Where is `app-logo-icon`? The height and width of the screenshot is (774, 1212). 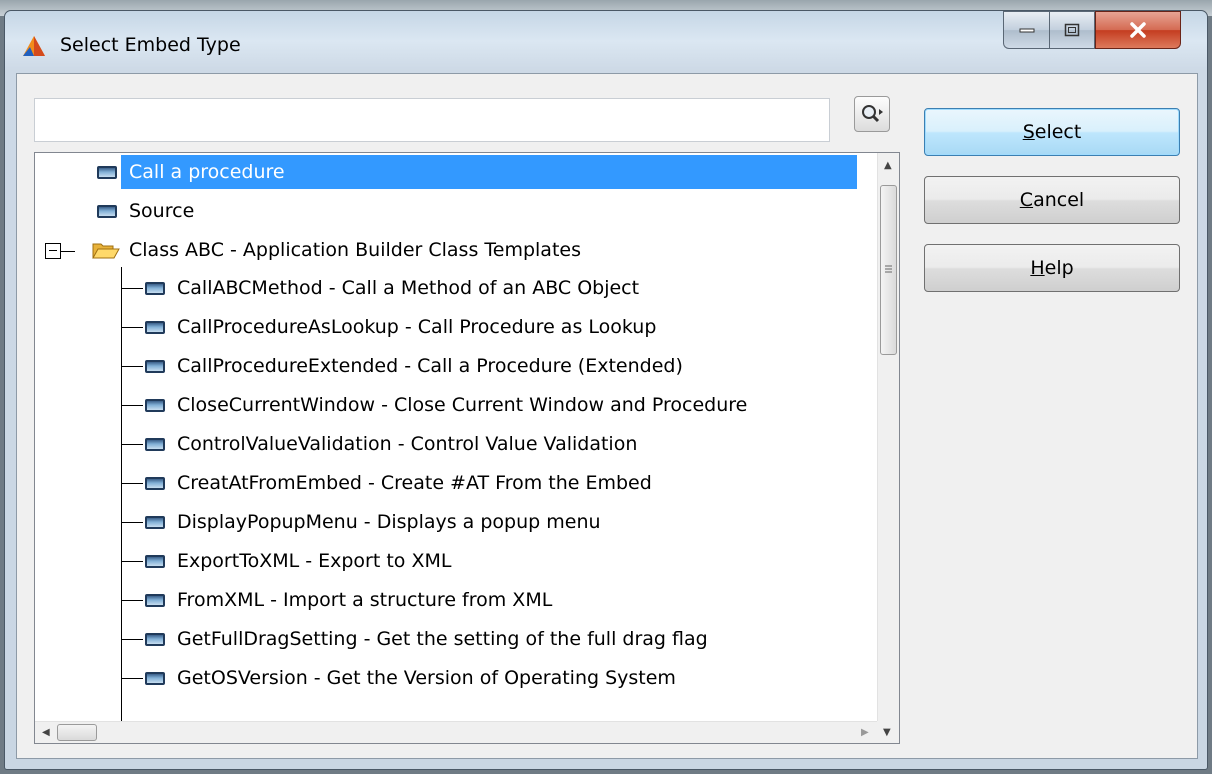 app-logo-icon is located at coordinates (34, 46).